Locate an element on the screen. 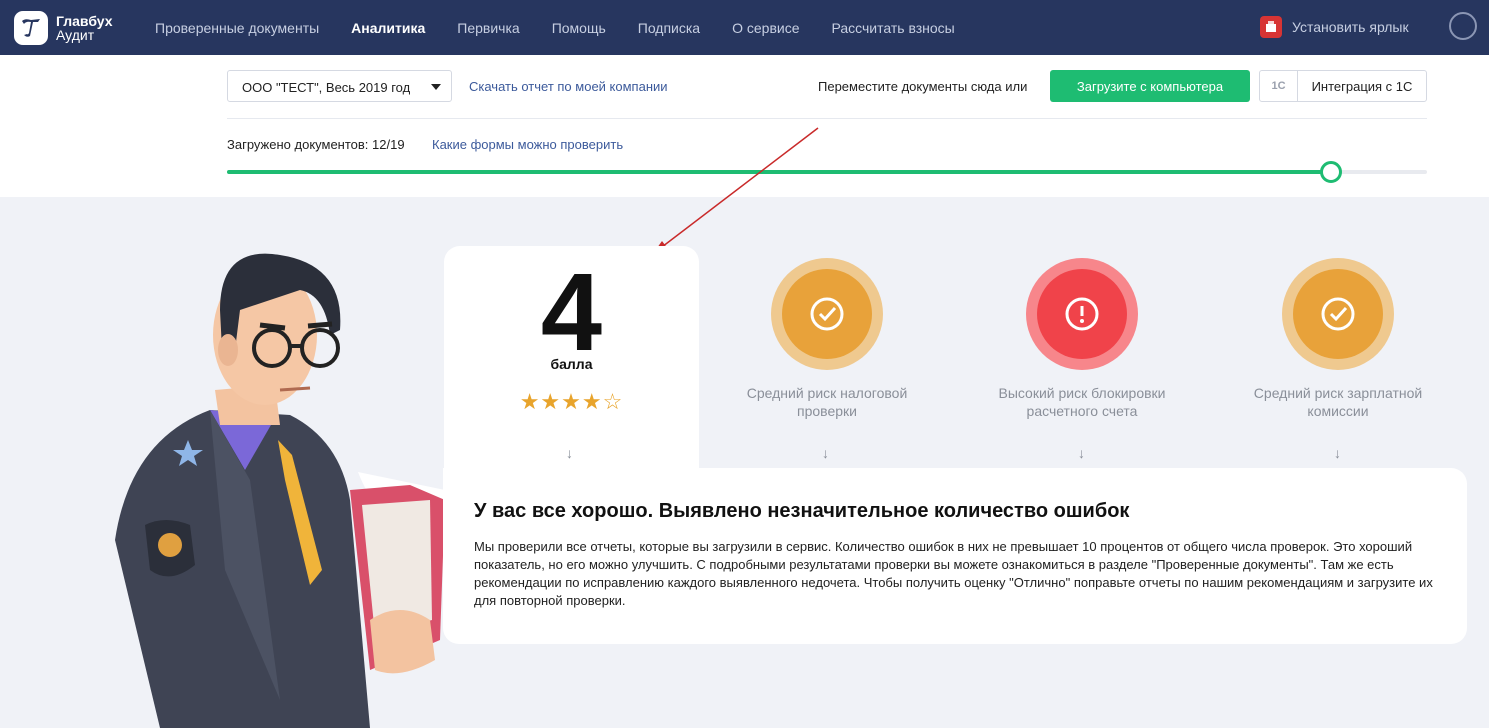 The width and height of the screenshot is (1489, 728). upload-from-computer-button: Загрузите с компьютера is located at coordinates (1150, 86).